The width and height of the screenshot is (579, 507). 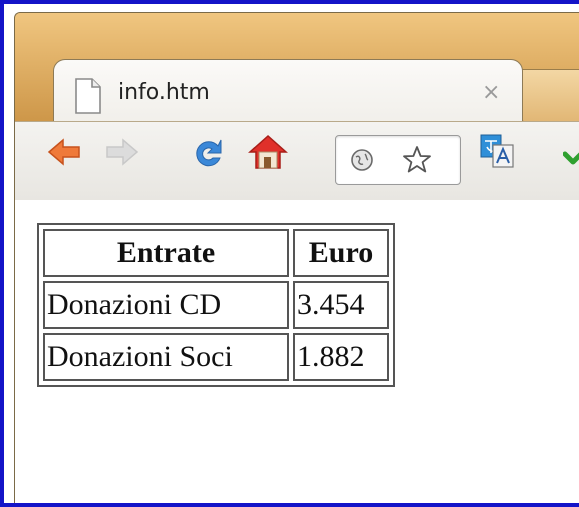 What do you see at coordinates (166, 357) in the screenshot?
I see `table-cell: Donazioni Soci` at bounding box center [166, 357].